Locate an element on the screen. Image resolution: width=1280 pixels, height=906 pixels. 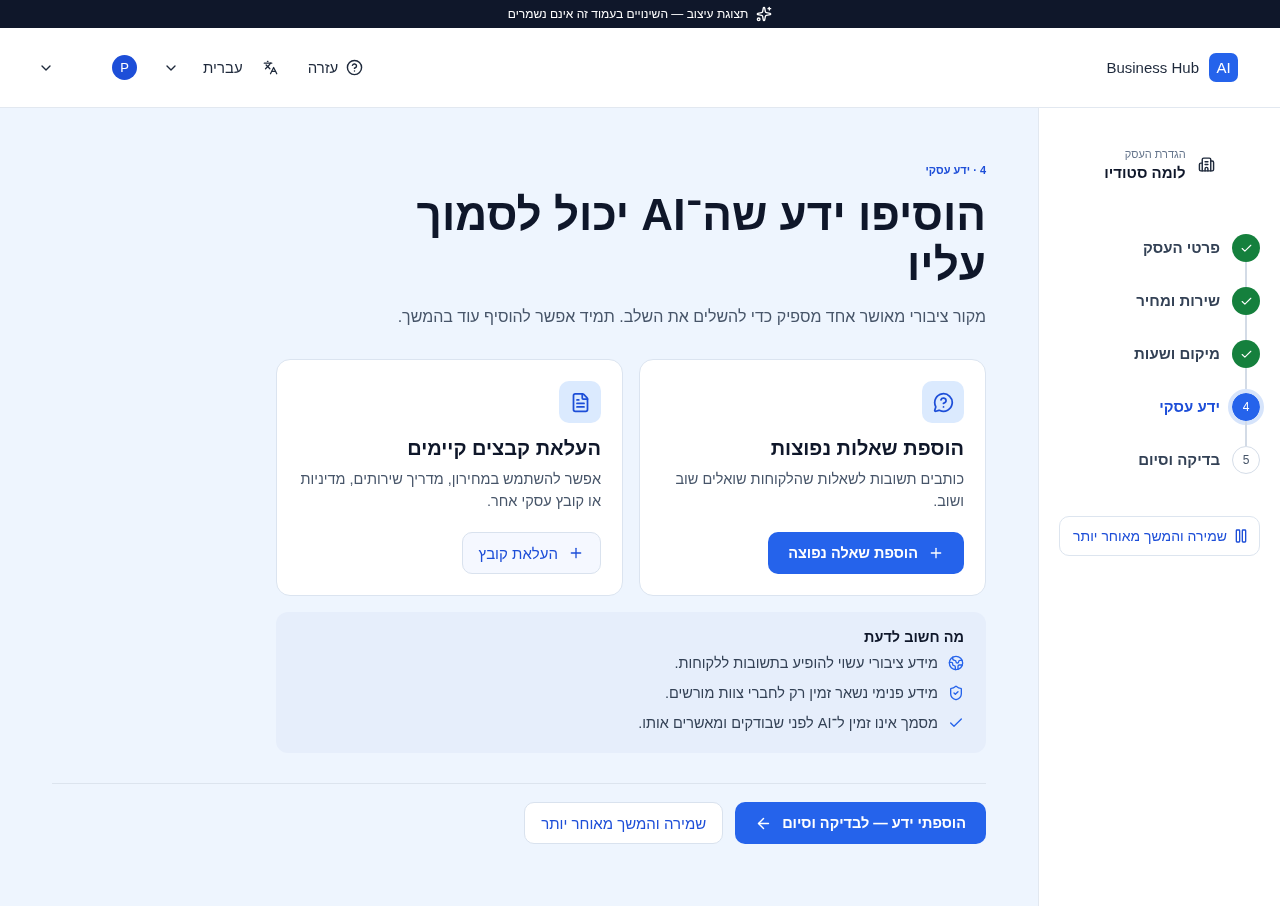
info-title: מה חשוב לדעת is located at coordinates (914, 637).